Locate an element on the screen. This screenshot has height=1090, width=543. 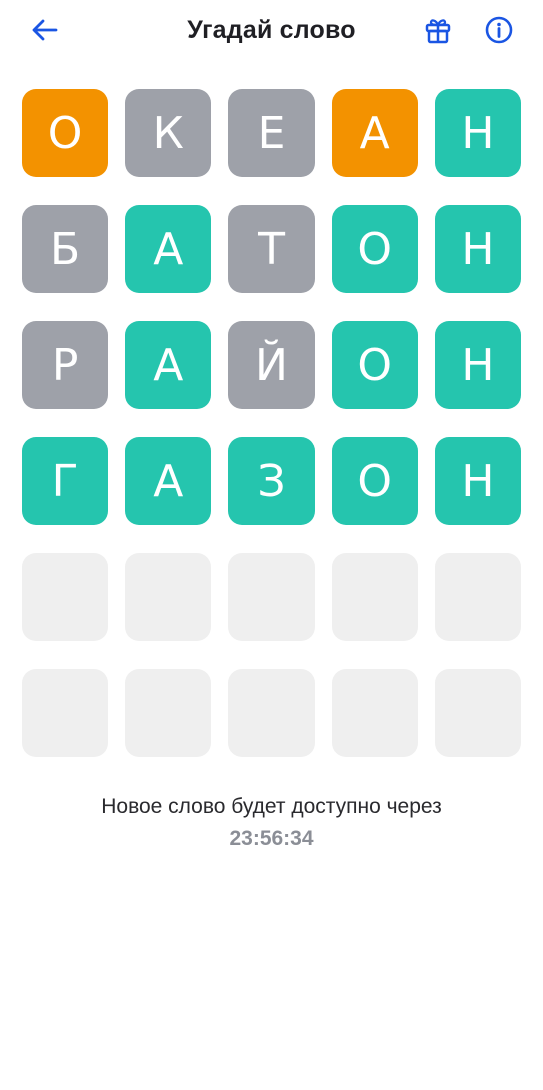
header: Угадай слово is located at coordinates (271, 32).